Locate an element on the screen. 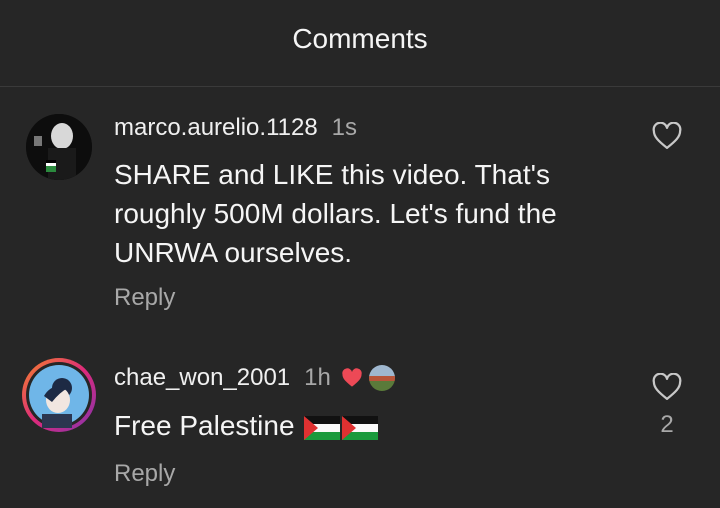 The width and height of the screenshot is (720, 508). page-title: Comments is located at coordinates (360, 38).